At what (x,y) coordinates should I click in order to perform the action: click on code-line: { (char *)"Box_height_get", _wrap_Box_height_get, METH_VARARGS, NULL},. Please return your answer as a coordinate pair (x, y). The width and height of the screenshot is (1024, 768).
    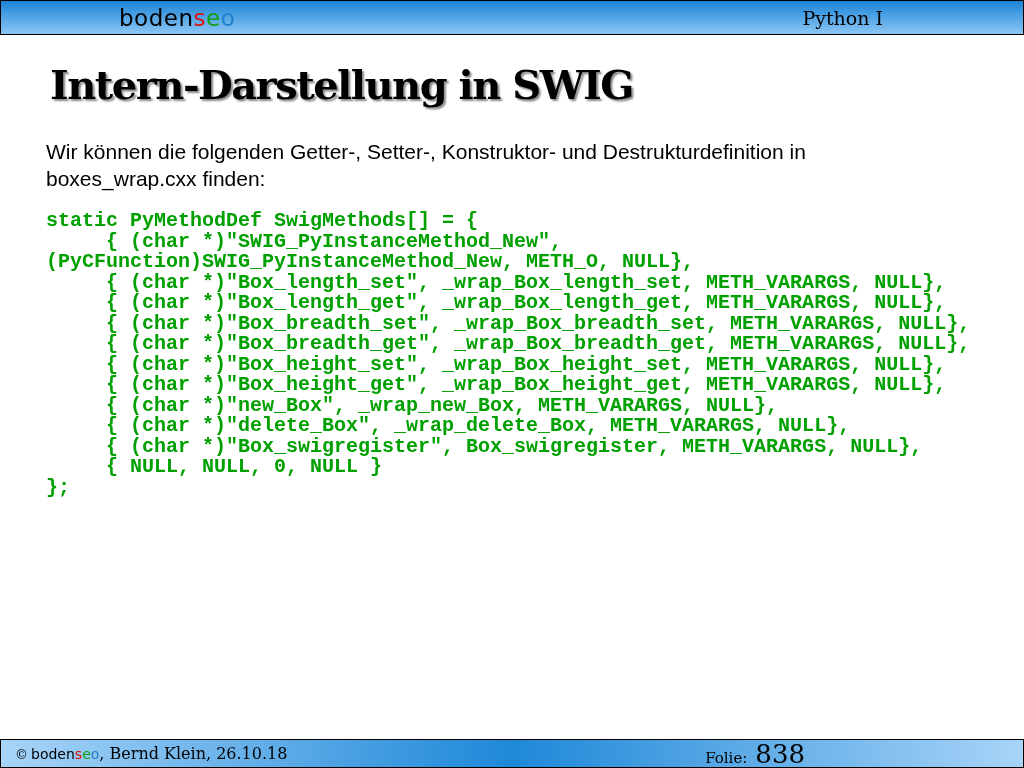
    Looking at the image, I should click on (526, 385).